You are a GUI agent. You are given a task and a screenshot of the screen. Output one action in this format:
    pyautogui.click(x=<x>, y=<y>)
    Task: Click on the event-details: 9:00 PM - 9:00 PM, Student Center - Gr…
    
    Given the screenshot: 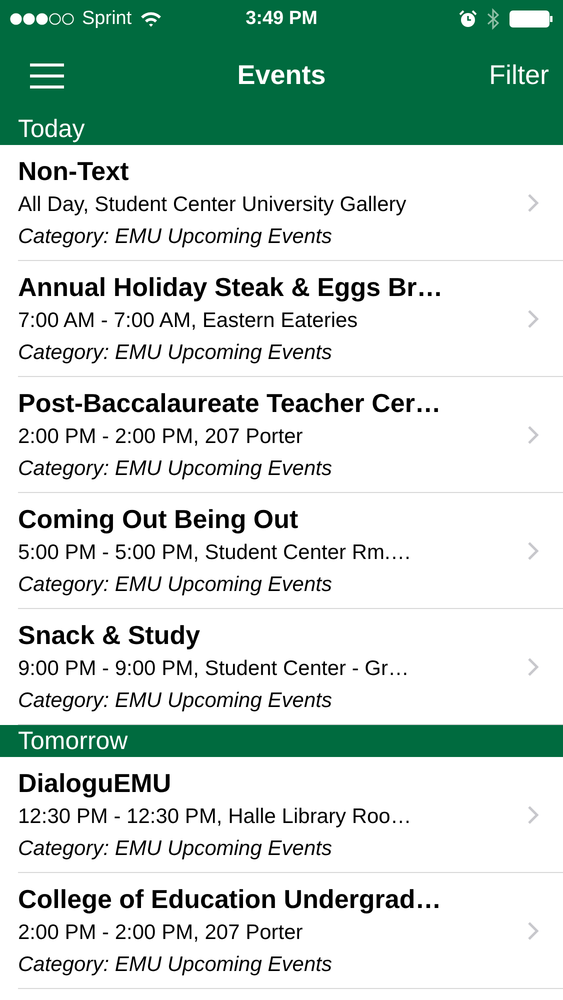 What is the action you would take?
    pyautogui.click(x=214, y=669)
    